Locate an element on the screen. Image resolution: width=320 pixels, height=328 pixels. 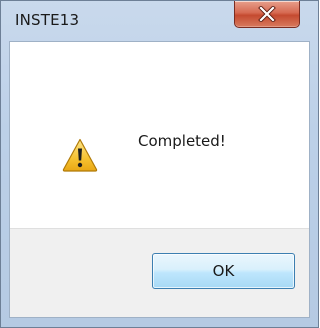
window-title: INSTE13 is located at coordinates (47, 20).